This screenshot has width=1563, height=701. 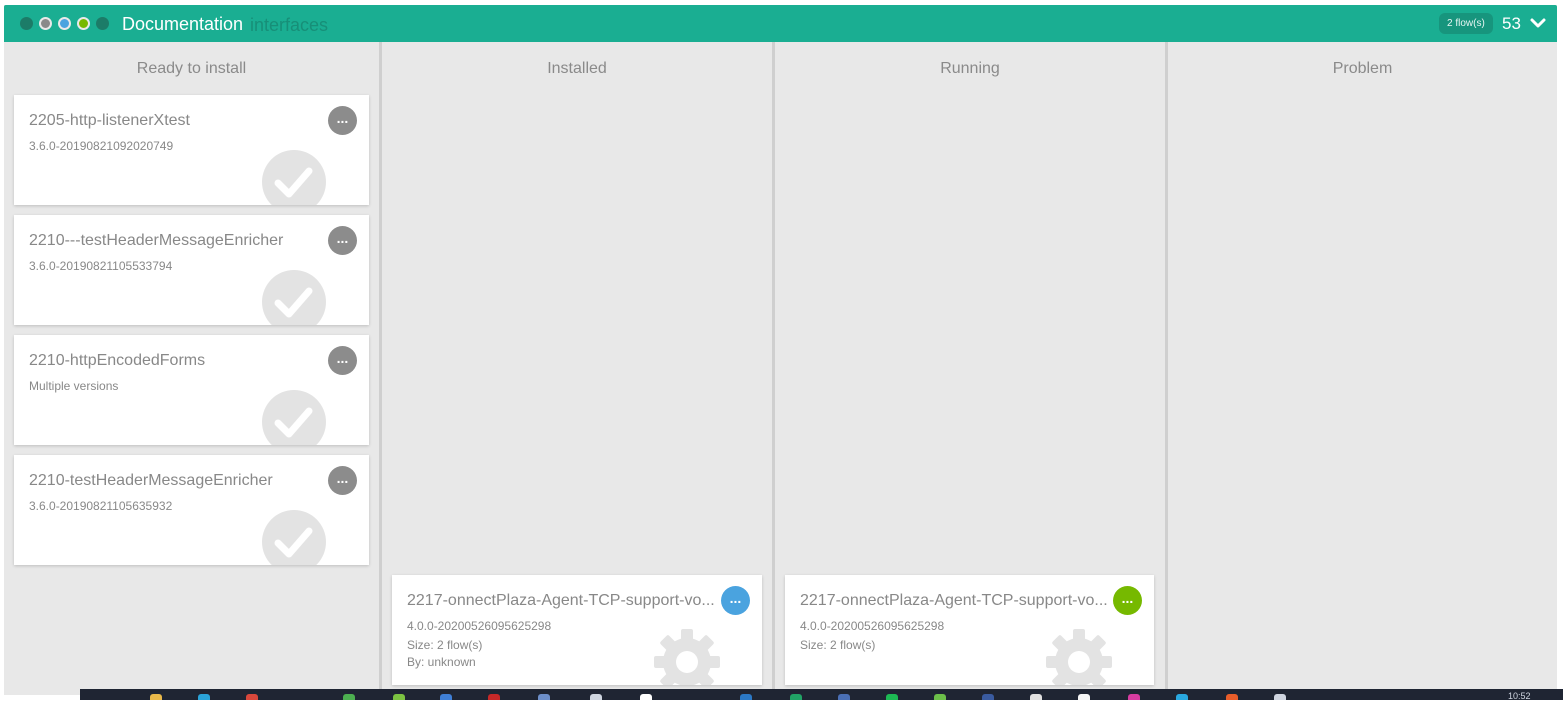 I want to click on card-version: 3.6.0-20190821092020749, so click(x=101, y=146).